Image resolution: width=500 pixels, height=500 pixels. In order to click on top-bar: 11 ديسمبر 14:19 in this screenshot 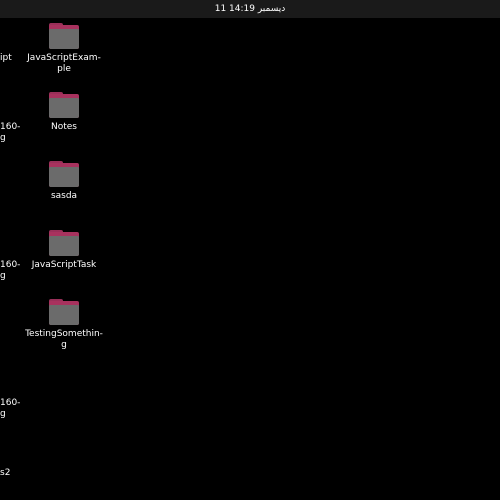, I will do `click(250, 9)`.